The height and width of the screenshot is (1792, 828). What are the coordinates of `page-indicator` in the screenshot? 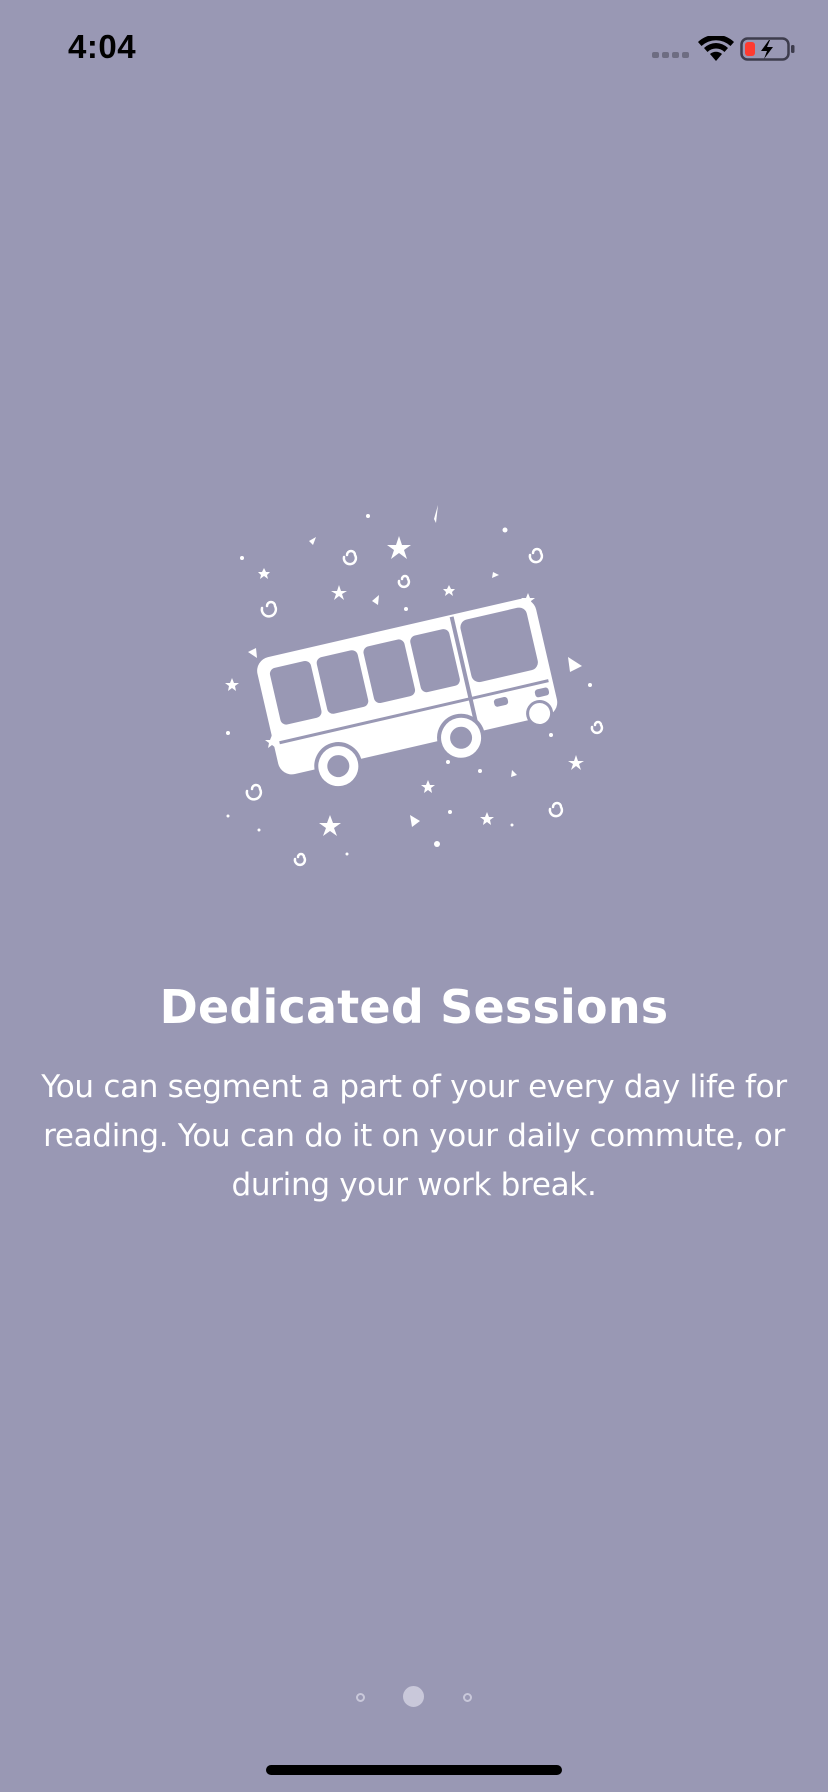 It's located at (414, 1697).